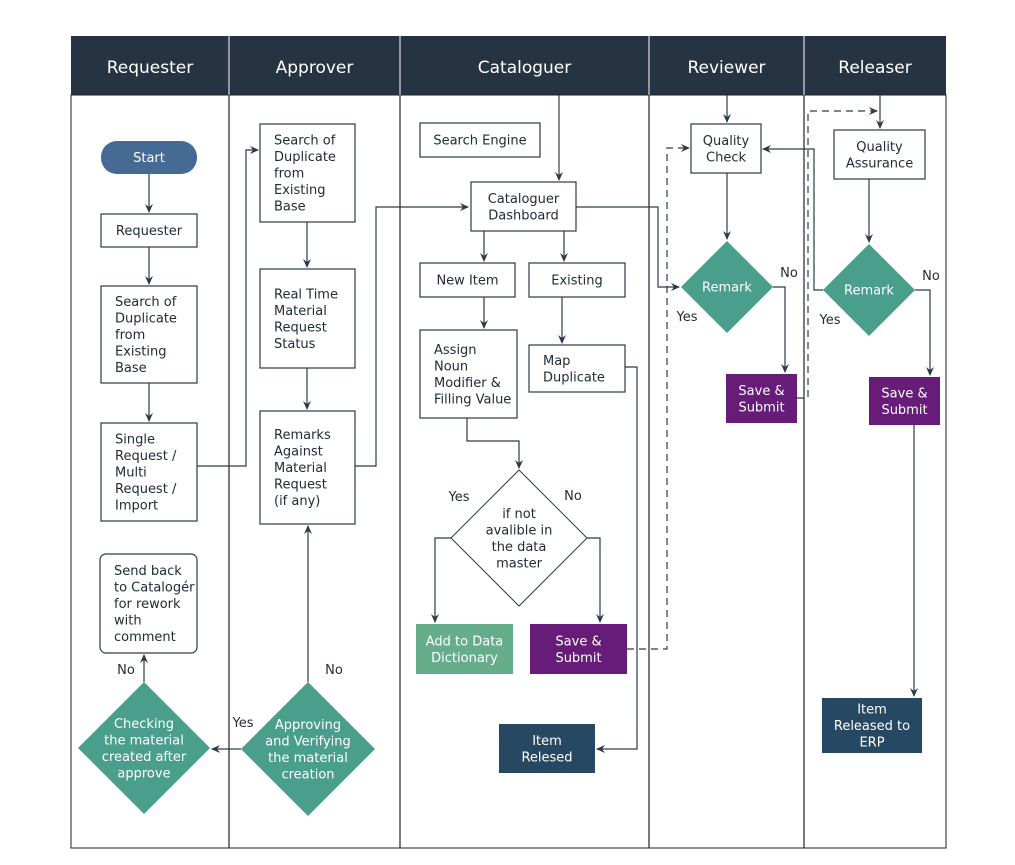  I want to click on node-text: ERP, so click(871, 743).